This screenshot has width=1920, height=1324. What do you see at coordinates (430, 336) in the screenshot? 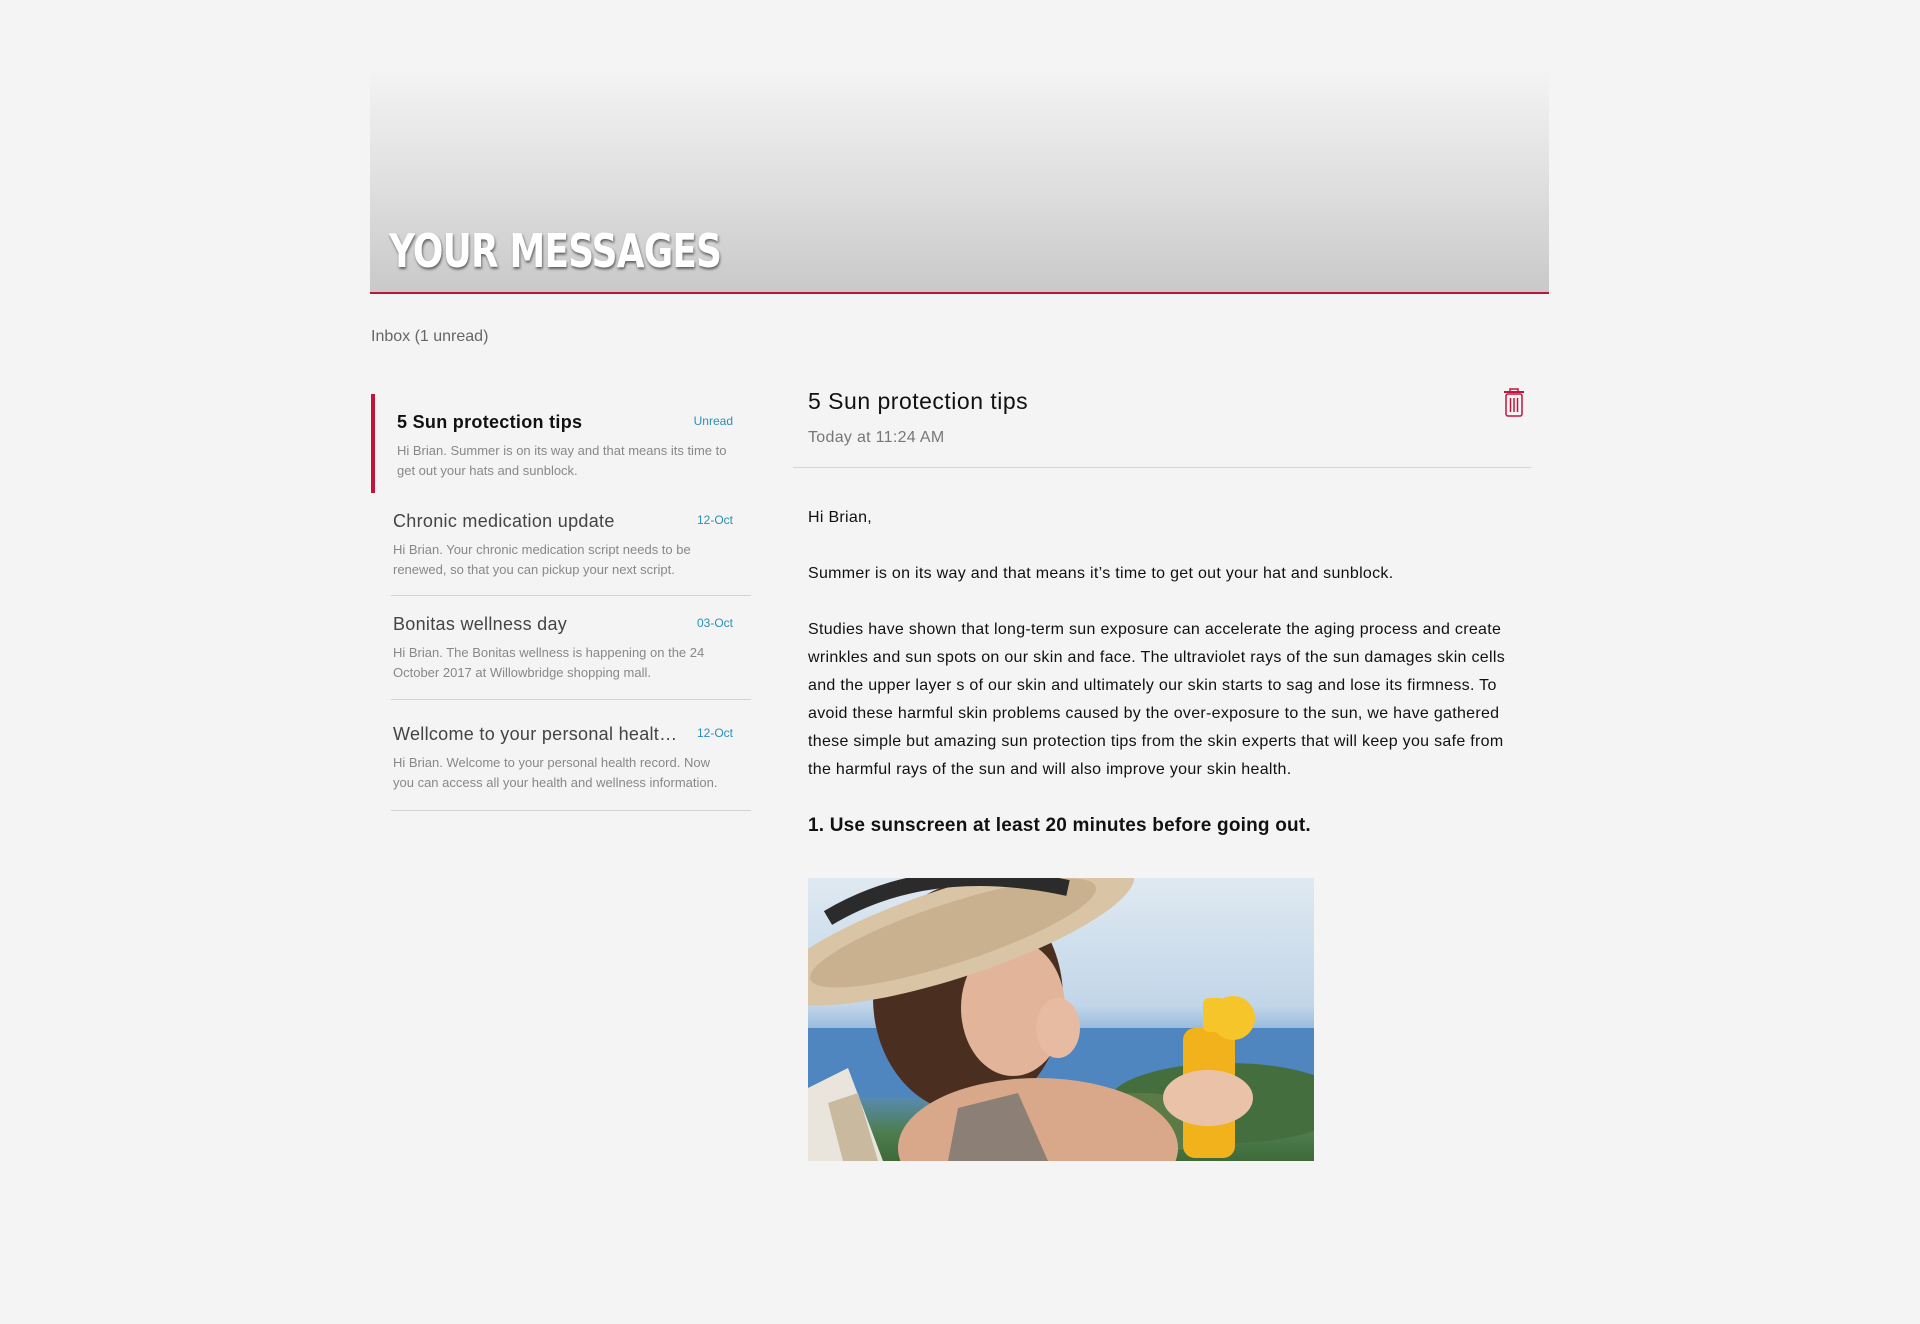
I see `inbox-label: Inbox (1 unread)` at bounding box center [430, 336].